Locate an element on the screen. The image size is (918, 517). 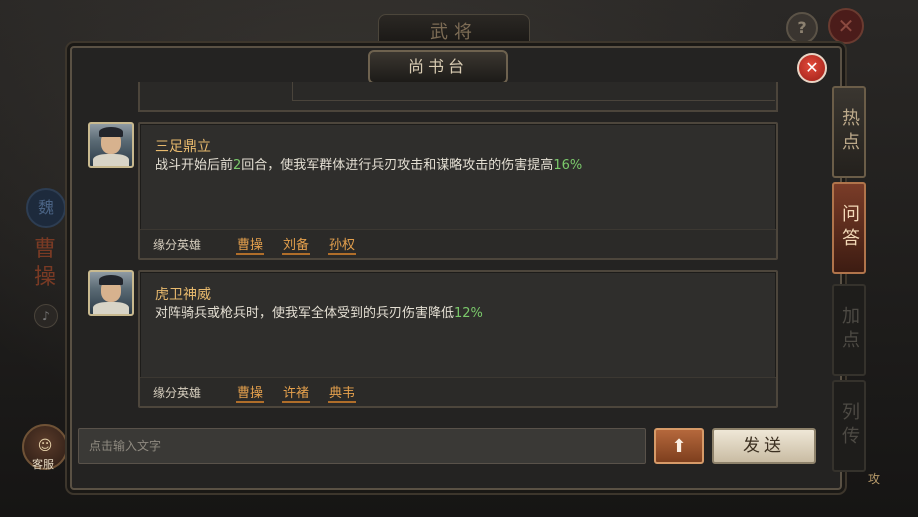
chat-input-row: ⬆ 发送 is located at coordinates (452, 450).